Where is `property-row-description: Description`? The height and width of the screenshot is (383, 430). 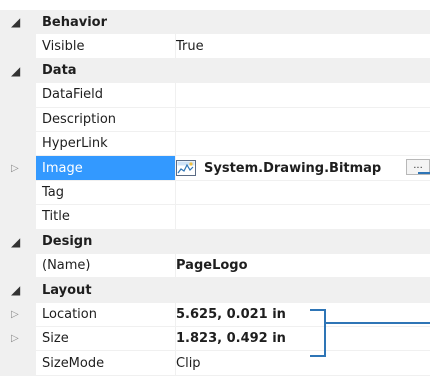
property-row-description: Description is located at coordinates (215, 119).